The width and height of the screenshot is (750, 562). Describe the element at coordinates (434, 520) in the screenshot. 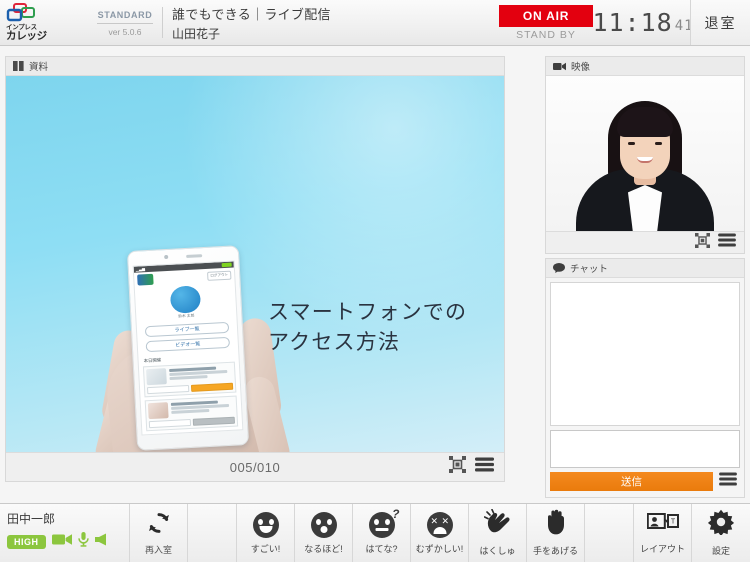

I see `eye: ✕` at that location.